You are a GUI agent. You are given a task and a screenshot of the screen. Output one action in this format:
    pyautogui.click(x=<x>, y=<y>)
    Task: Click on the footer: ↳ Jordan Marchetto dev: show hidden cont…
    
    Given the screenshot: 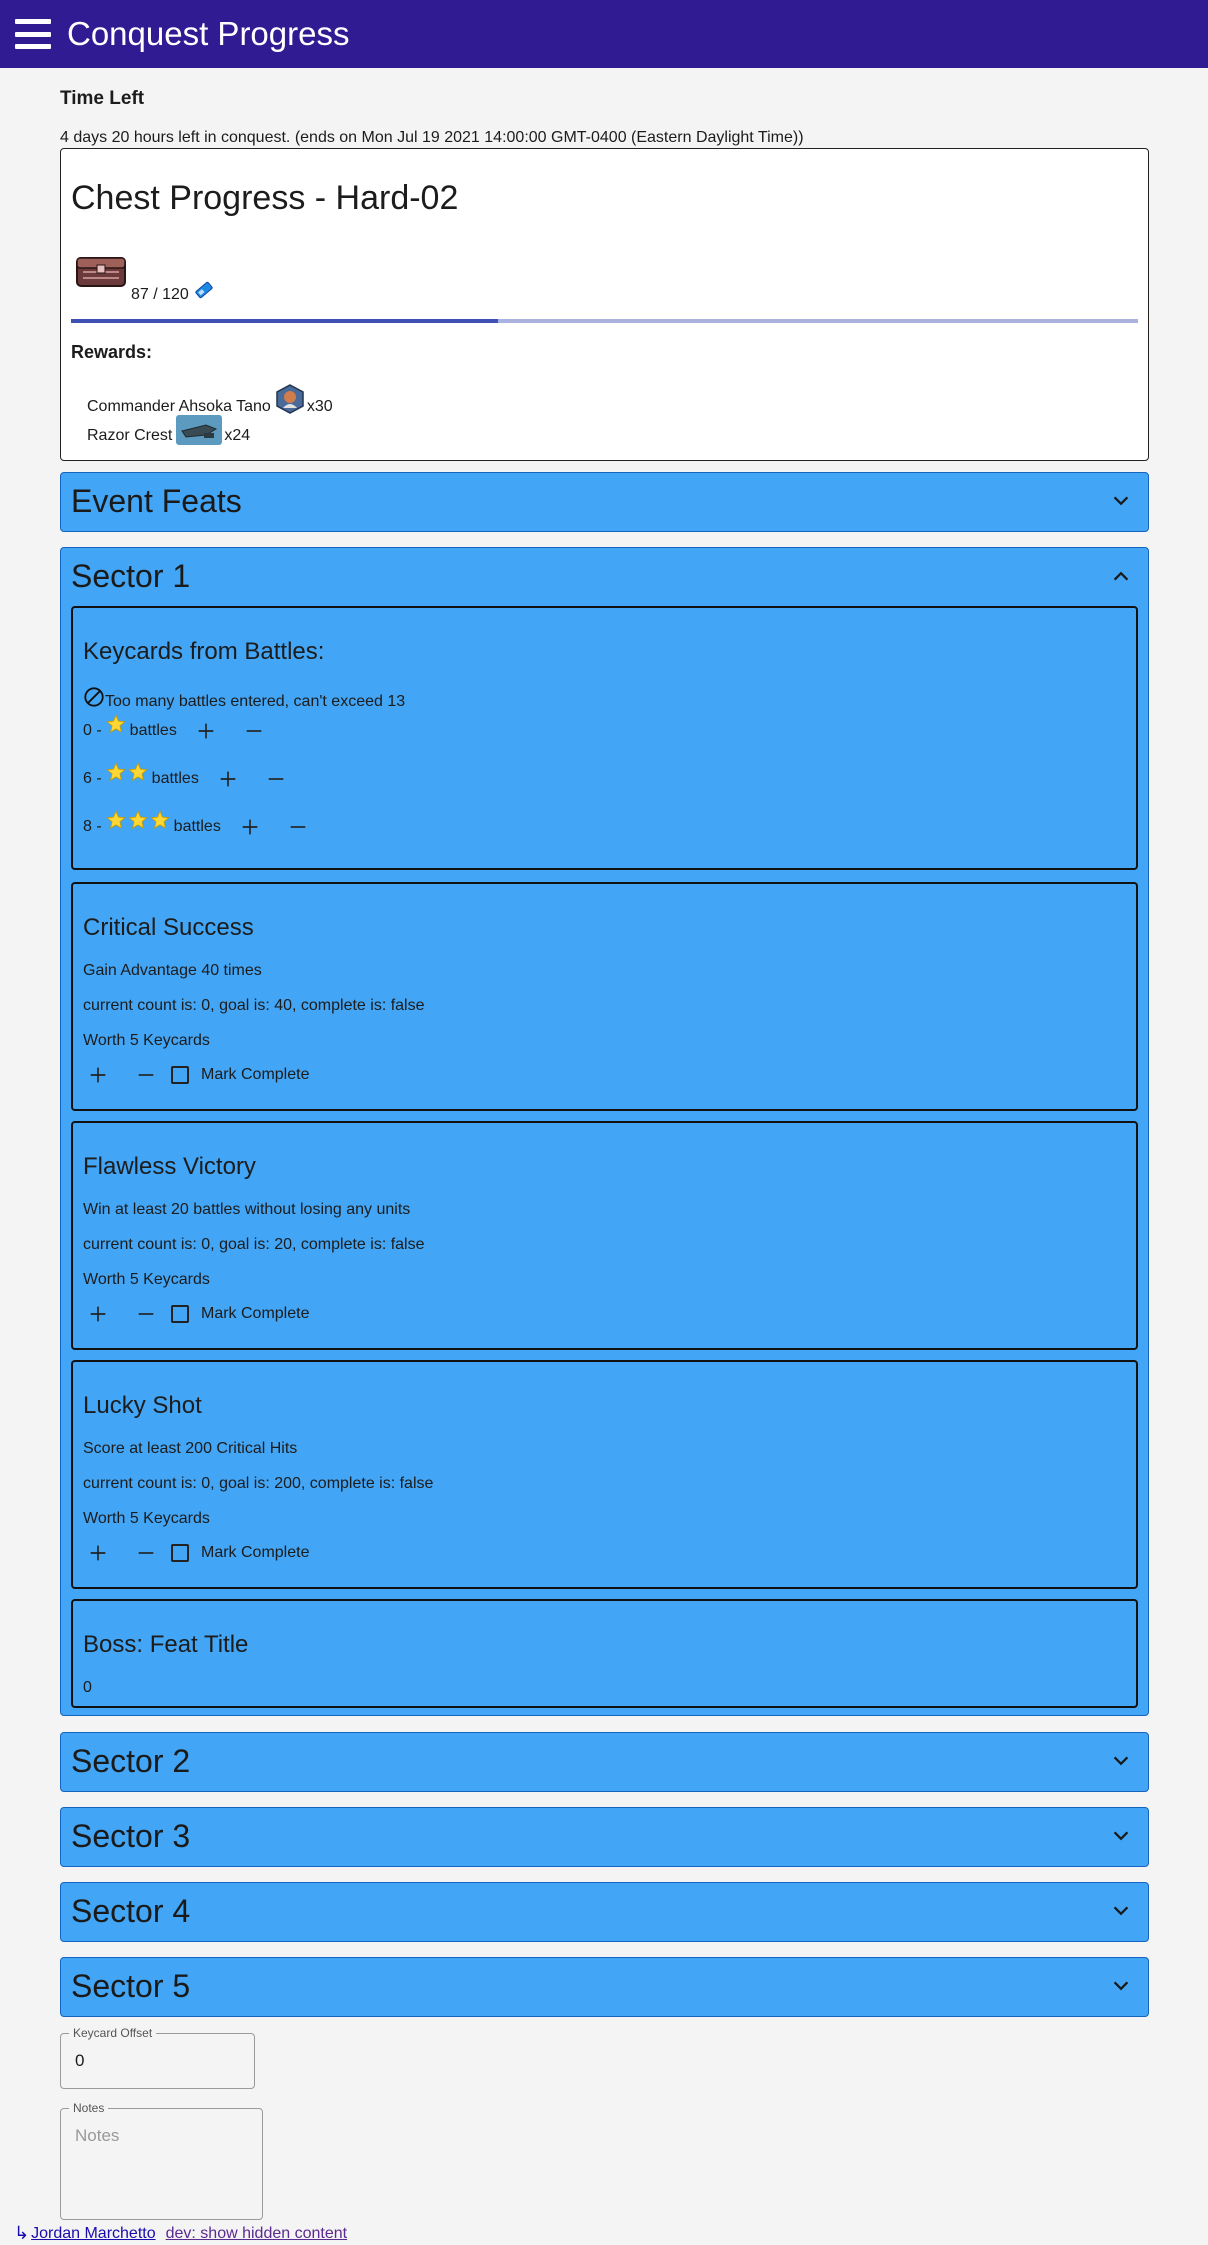 What is the action you would take?
    pyautogui.click(x=180, y=2233)
    